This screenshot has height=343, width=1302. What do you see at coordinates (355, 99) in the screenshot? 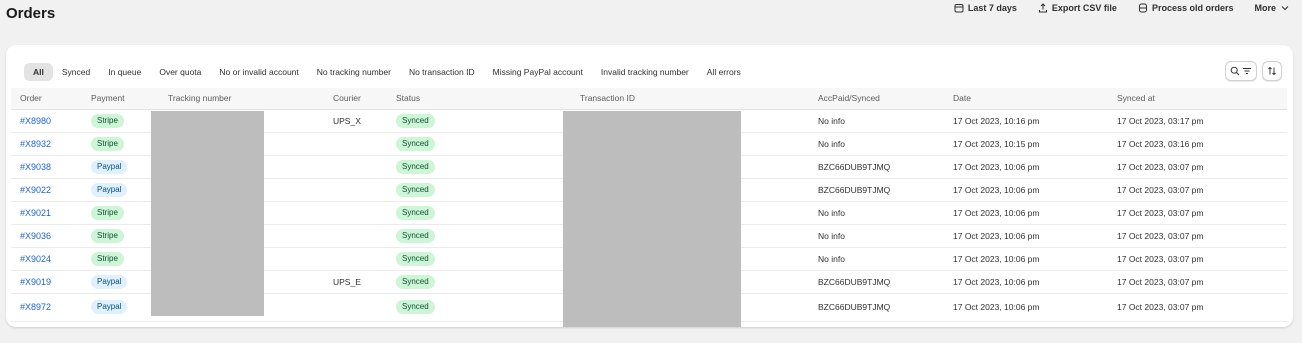
I see `column-header-courier: Courier` at bounding box center [355, 99].